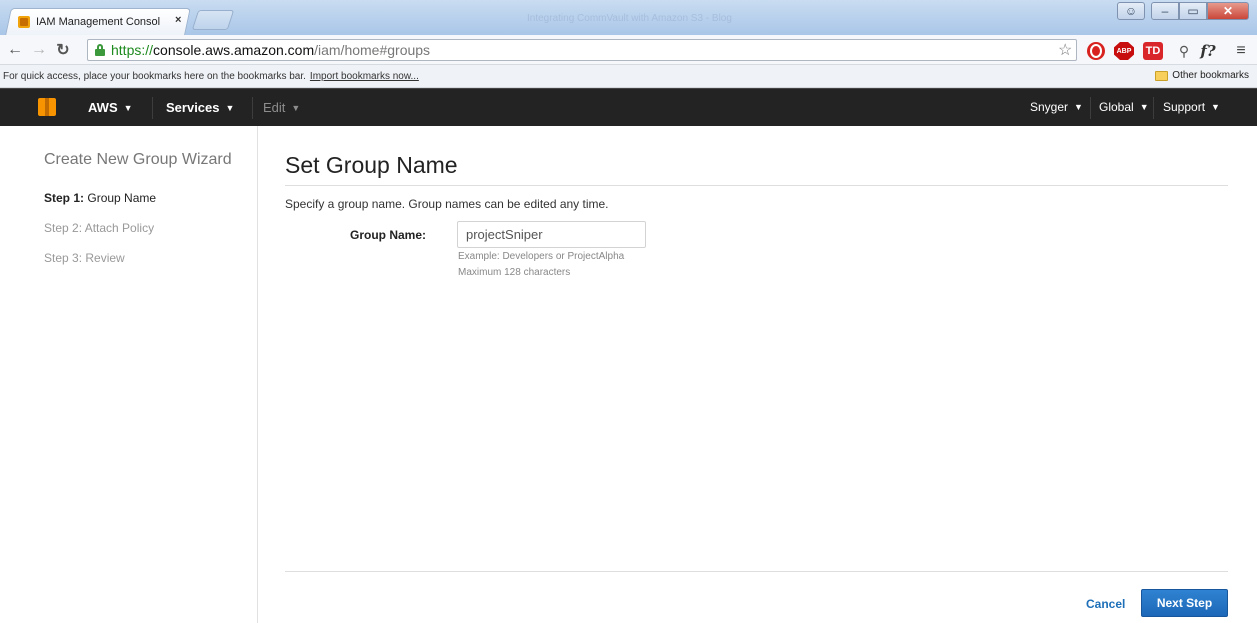  What do you see at coordinates (105, 258) in the screenshot?
I see `step-label: Review` at bounding box center [105, 258].